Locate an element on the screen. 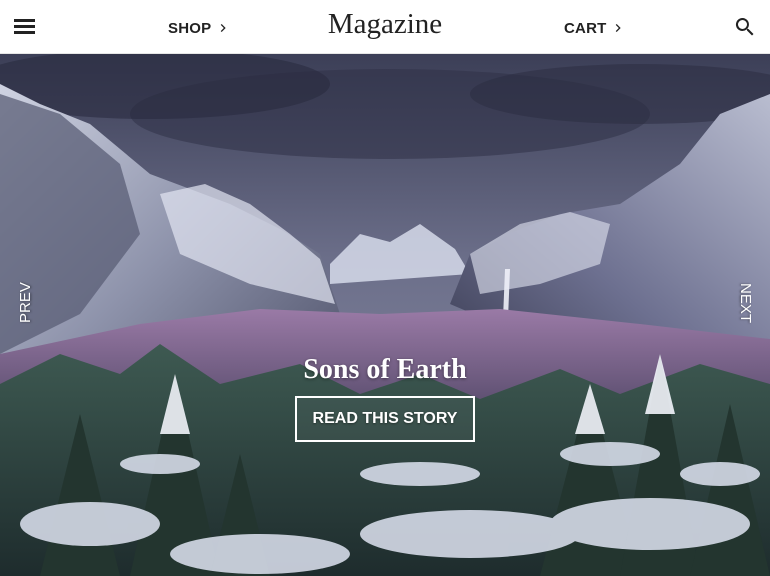 The height and width of the screenshot is (576, 770). top-navigation-bar: SHOP Magazine CART is located at coordinates (385, 27).